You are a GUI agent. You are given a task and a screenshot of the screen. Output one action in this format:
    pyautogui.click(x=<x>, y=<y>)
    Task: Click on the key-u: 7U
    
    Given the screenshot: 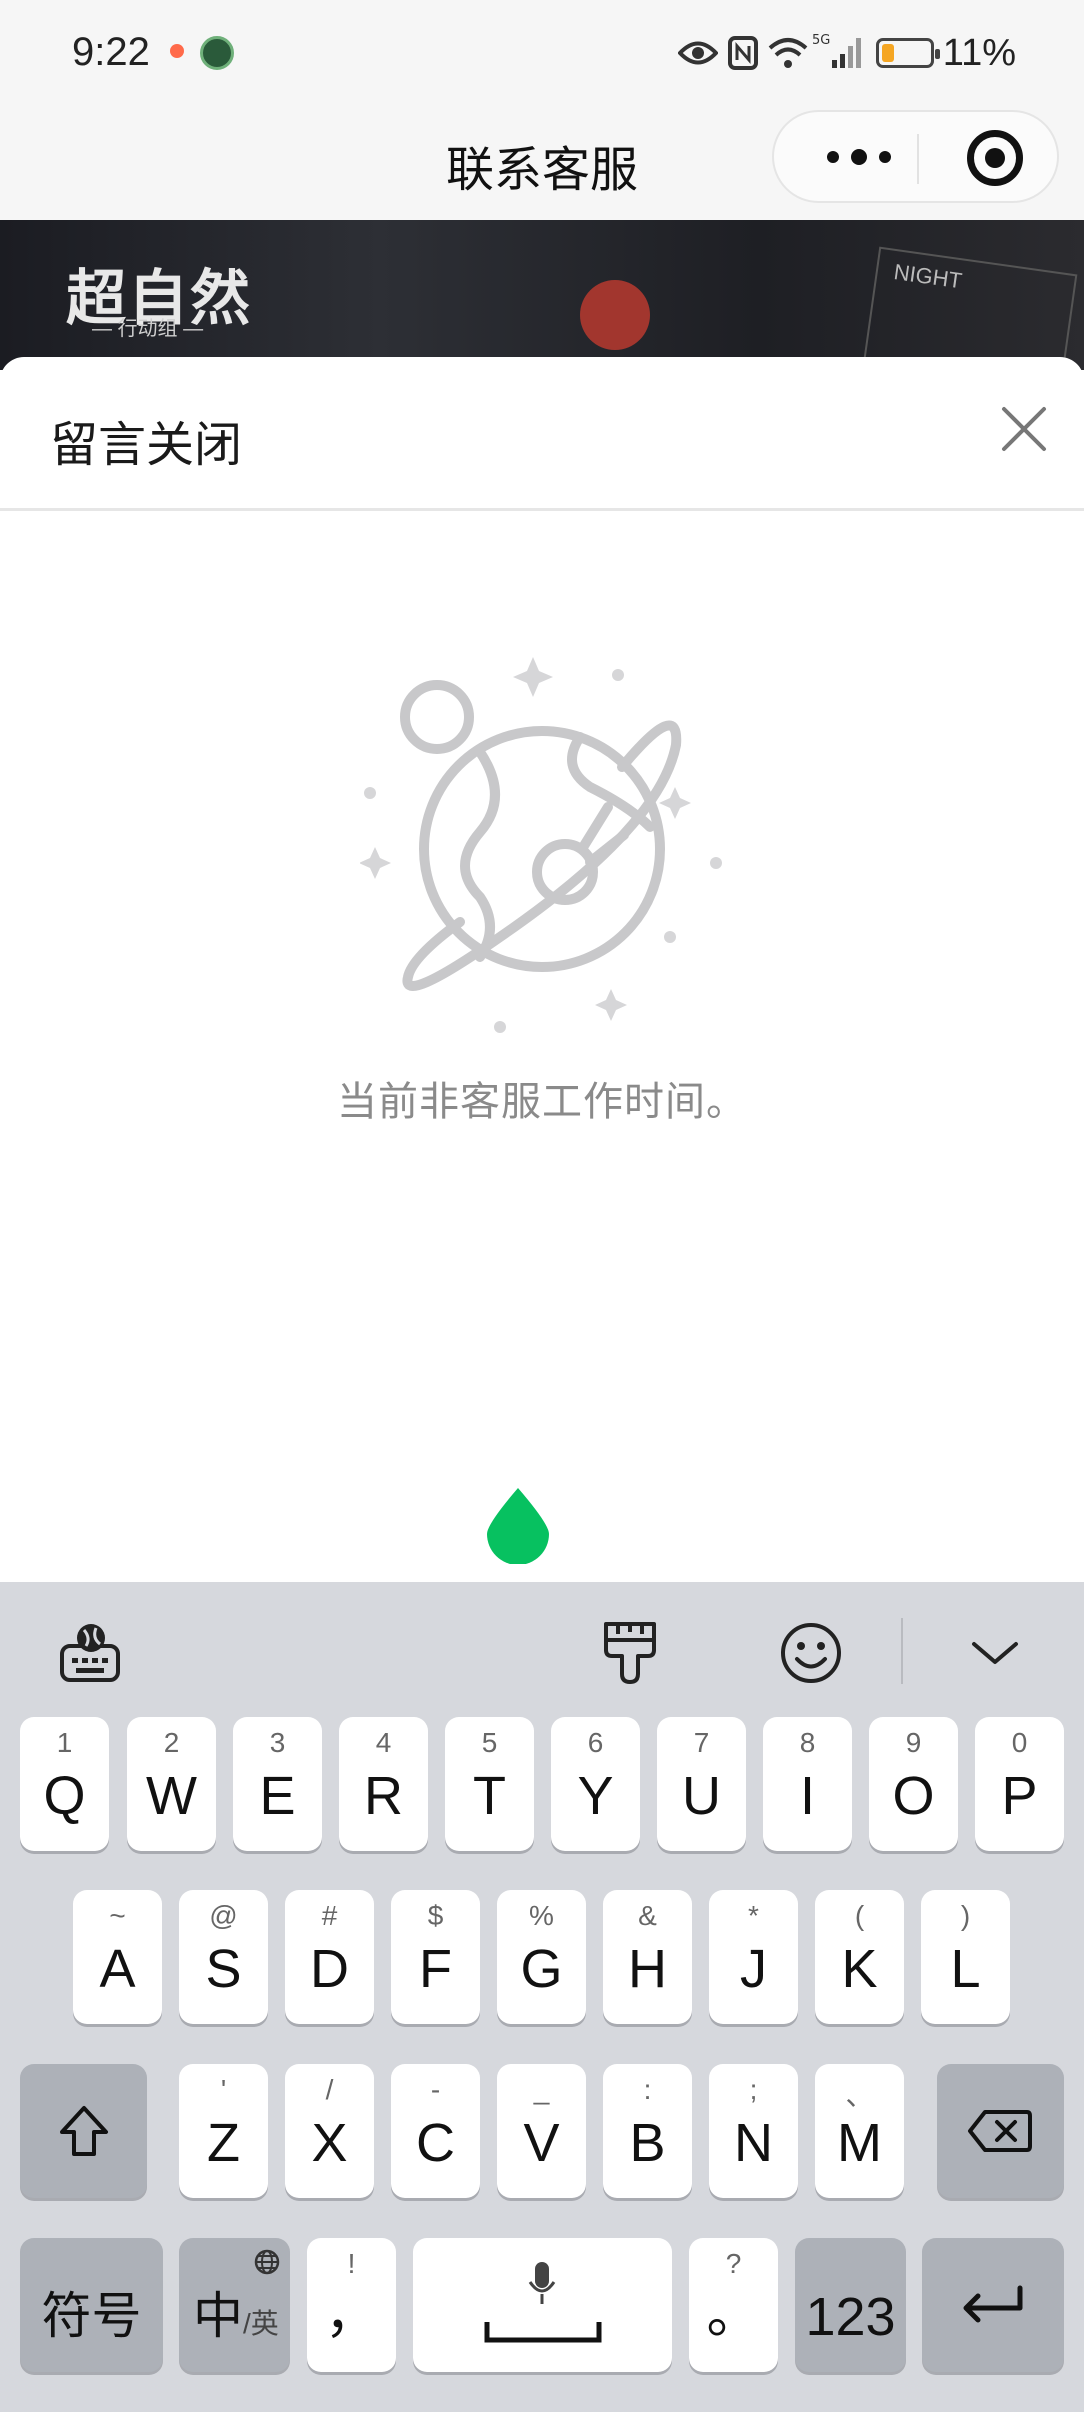 What is the action you would take?
    pyautogui.click(x=701, y=1784)
    